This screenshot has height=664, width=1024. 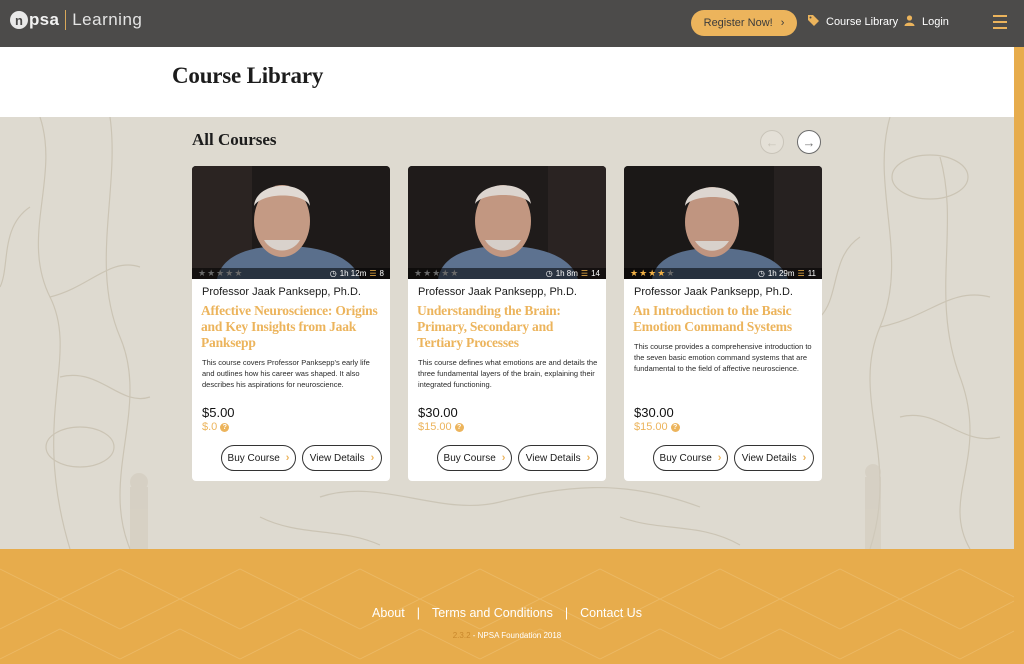 I want to click on footer-copyright: 2.3.2 - NPSA Foundation 2018, so click(x=507, y=635).